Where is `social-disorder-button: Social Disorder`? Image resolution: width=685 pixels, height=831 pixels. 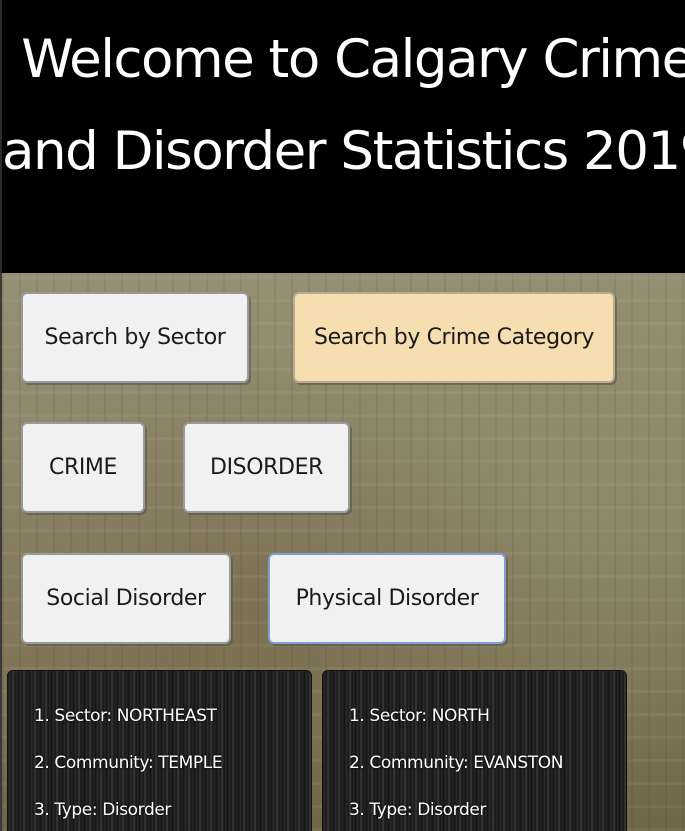
social-disorder-button: Social Disorder is located at coordinates (126, 598).